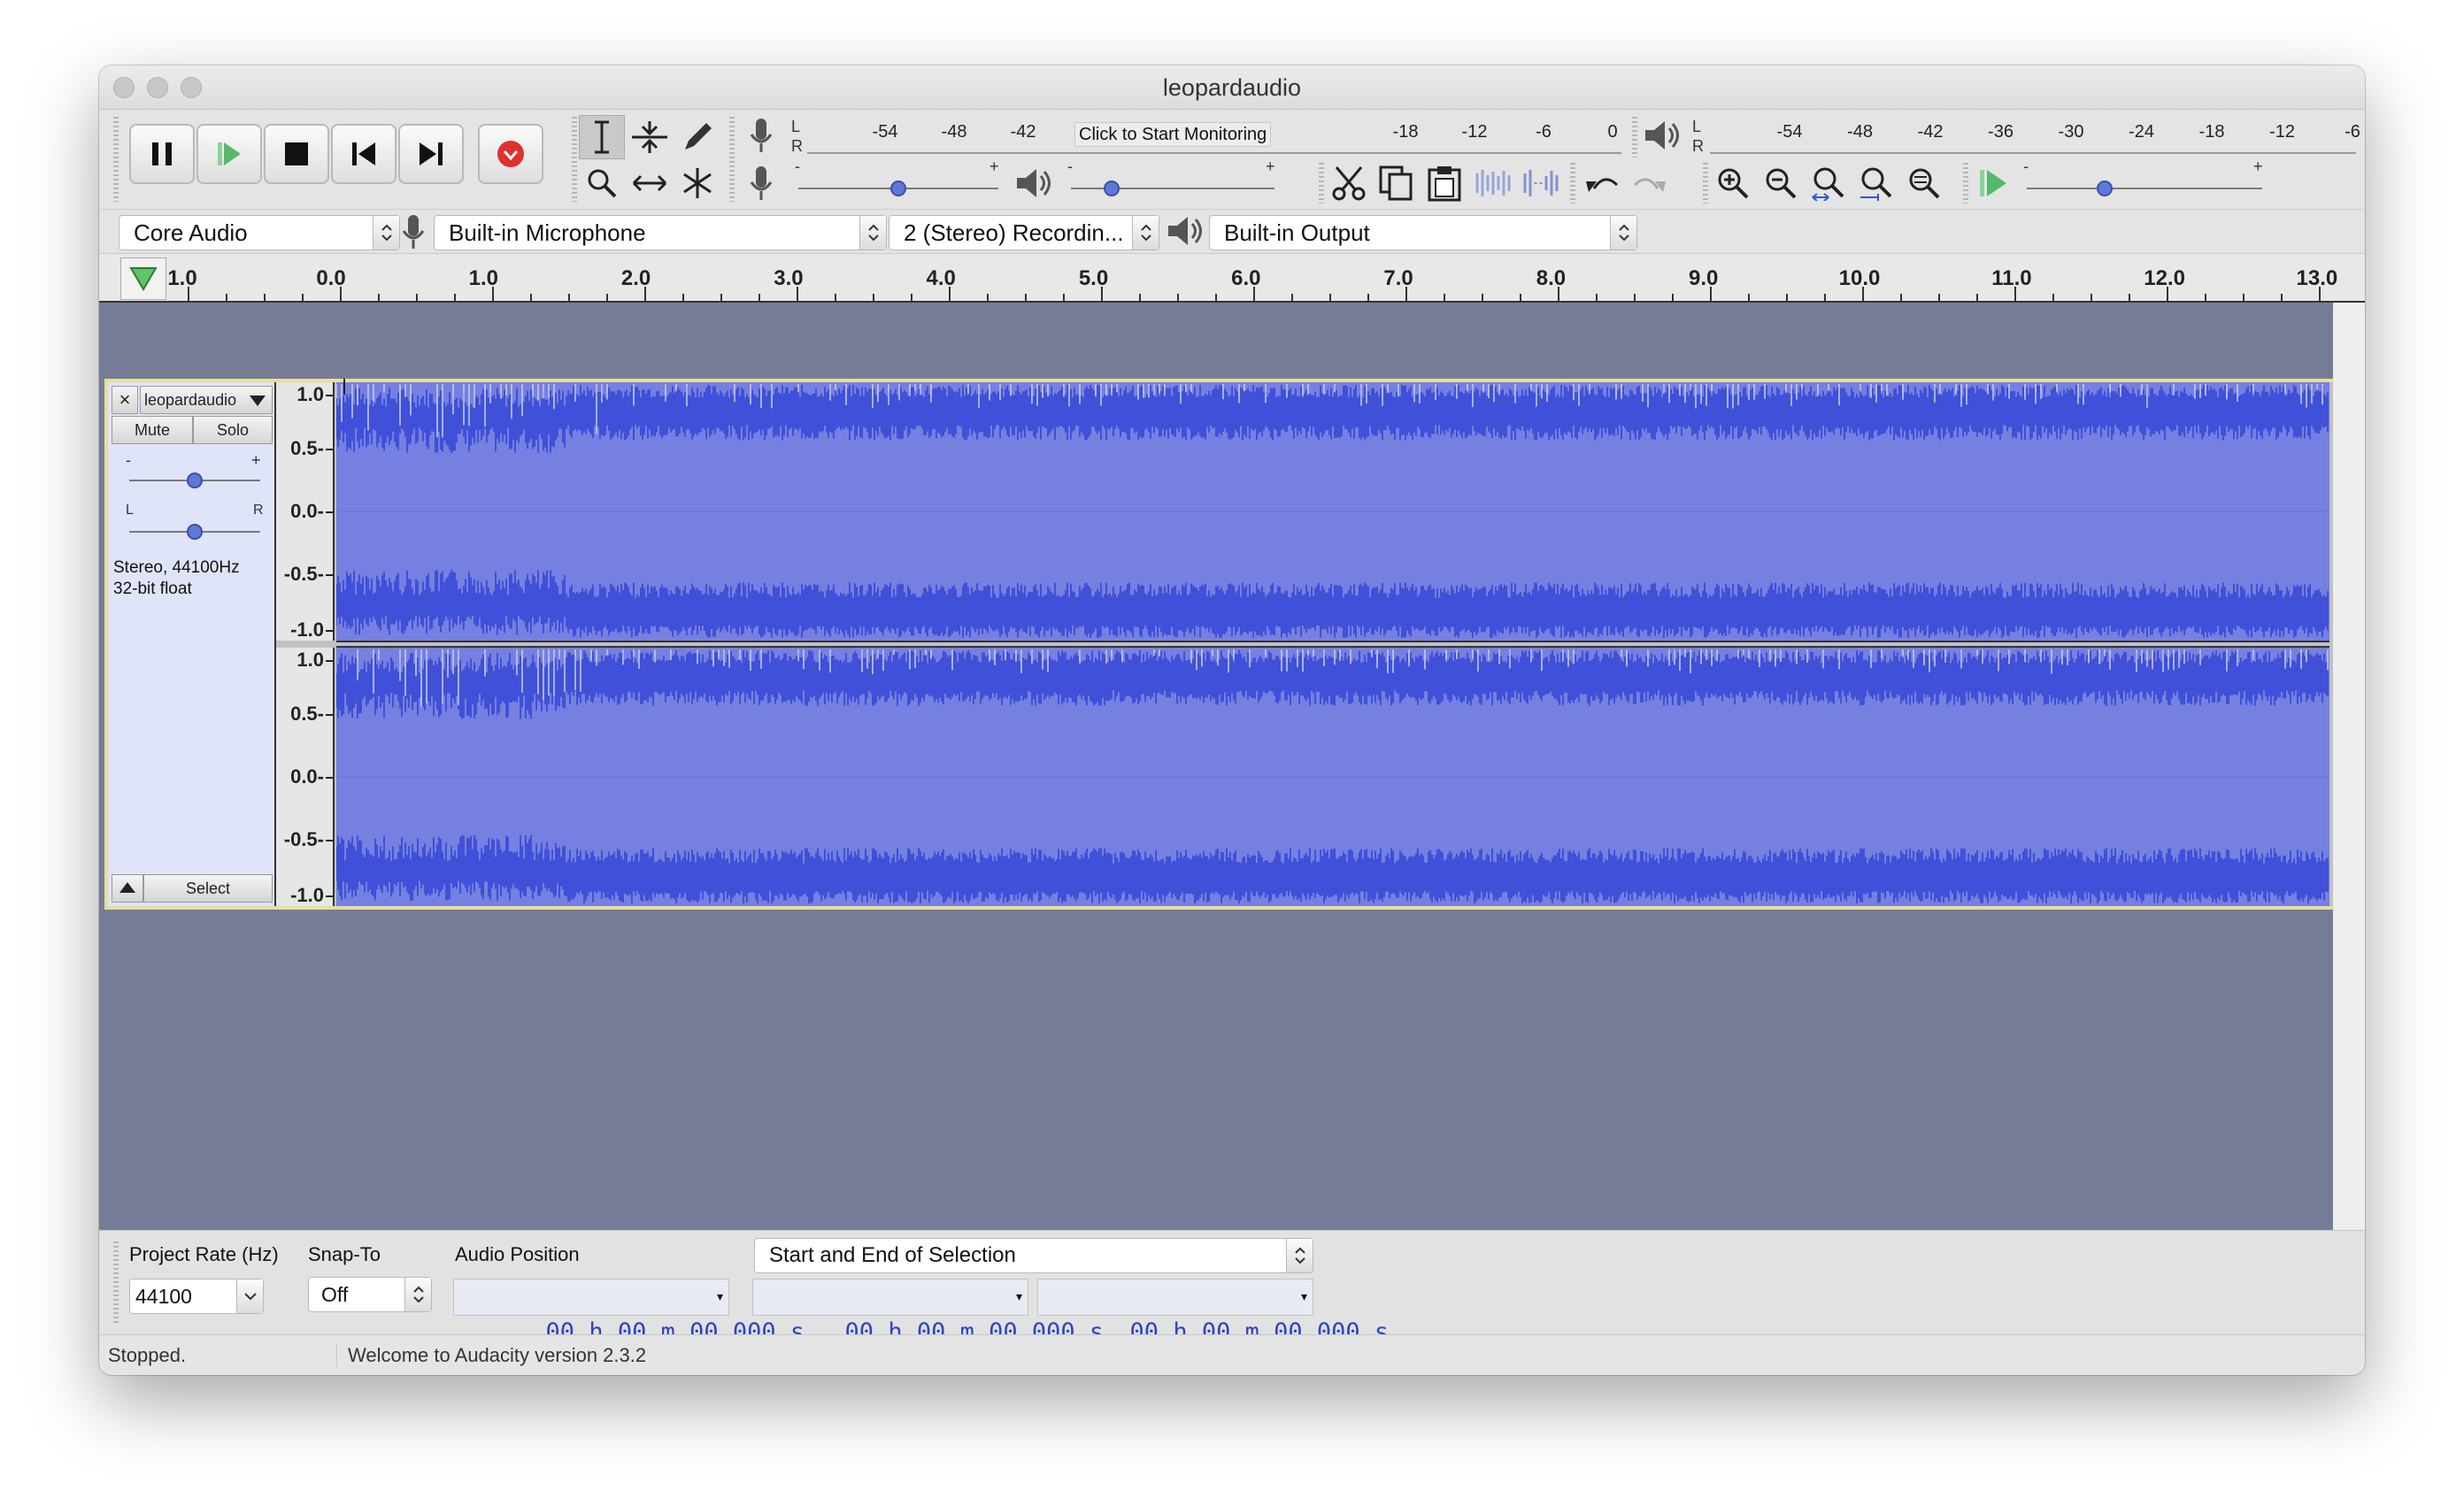 This screenshot has width=2464, height=1506. I want to click on record-button, so click(510, 154).